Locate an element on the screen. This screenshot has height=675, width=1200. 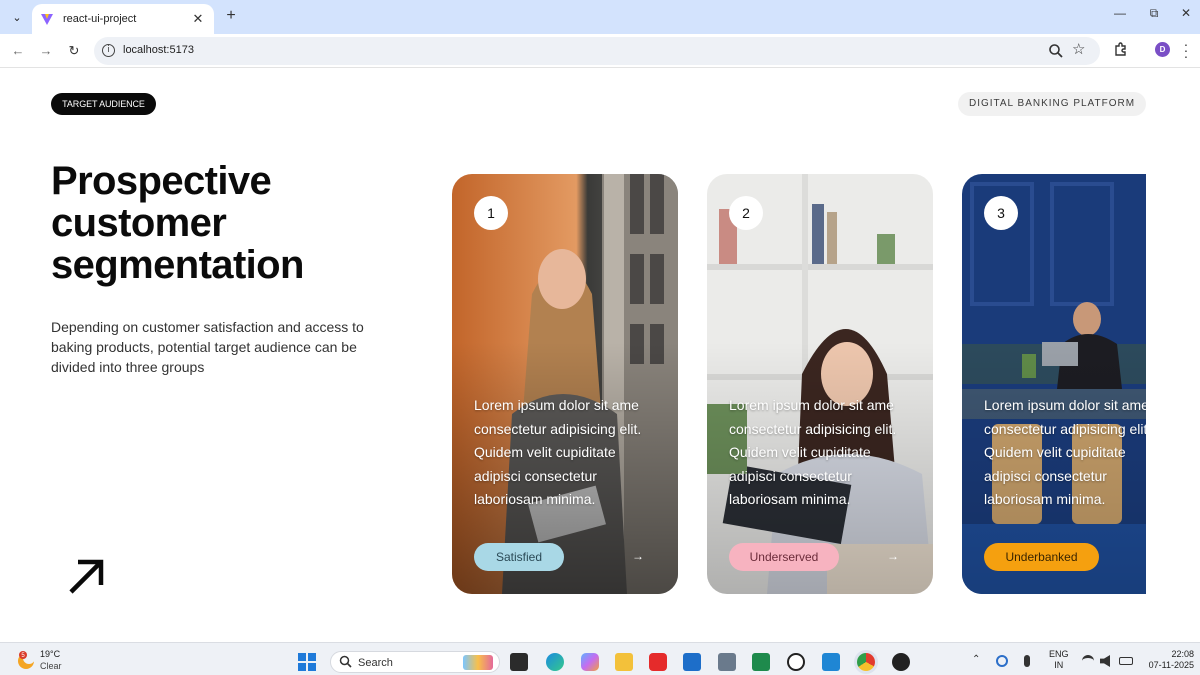
search-label: Search is located at coordinates (375, 663).